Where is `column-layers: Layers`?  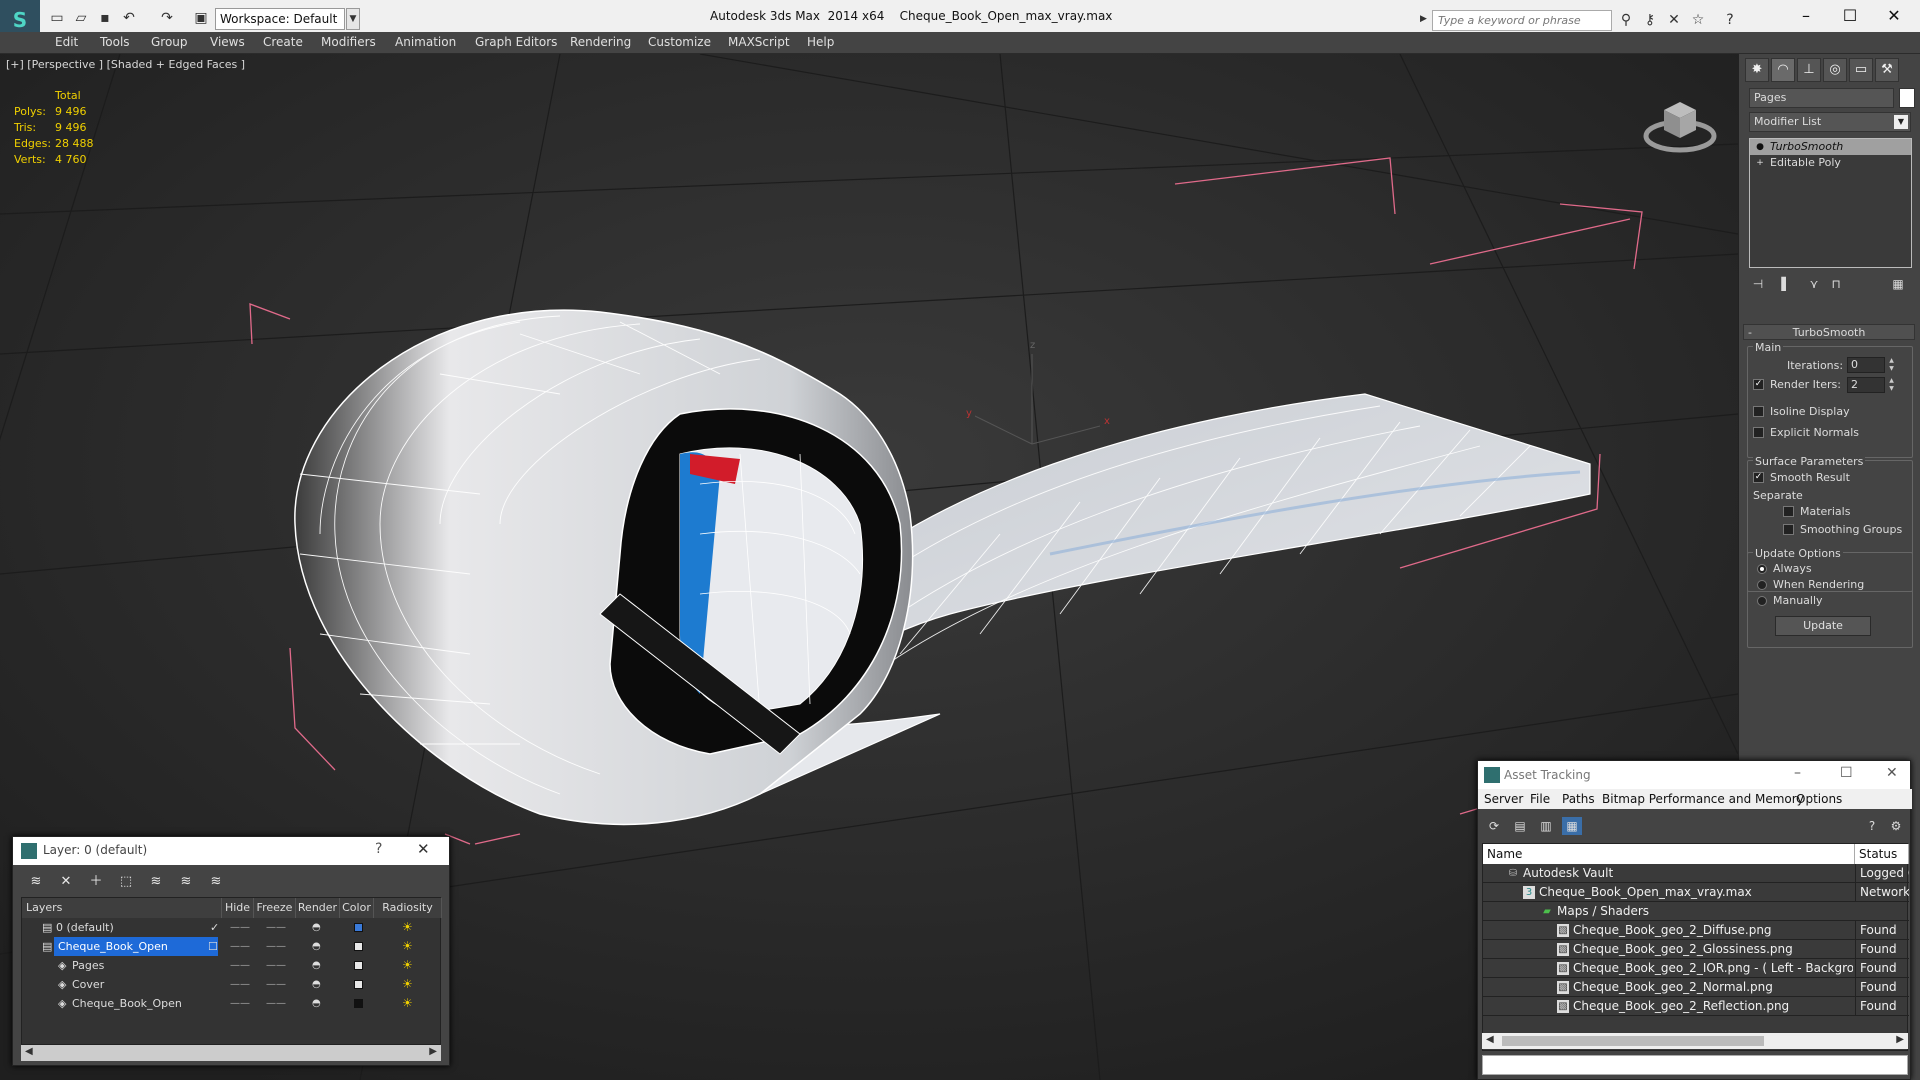
column-layers: Layers is located at coordinates (122, 908).